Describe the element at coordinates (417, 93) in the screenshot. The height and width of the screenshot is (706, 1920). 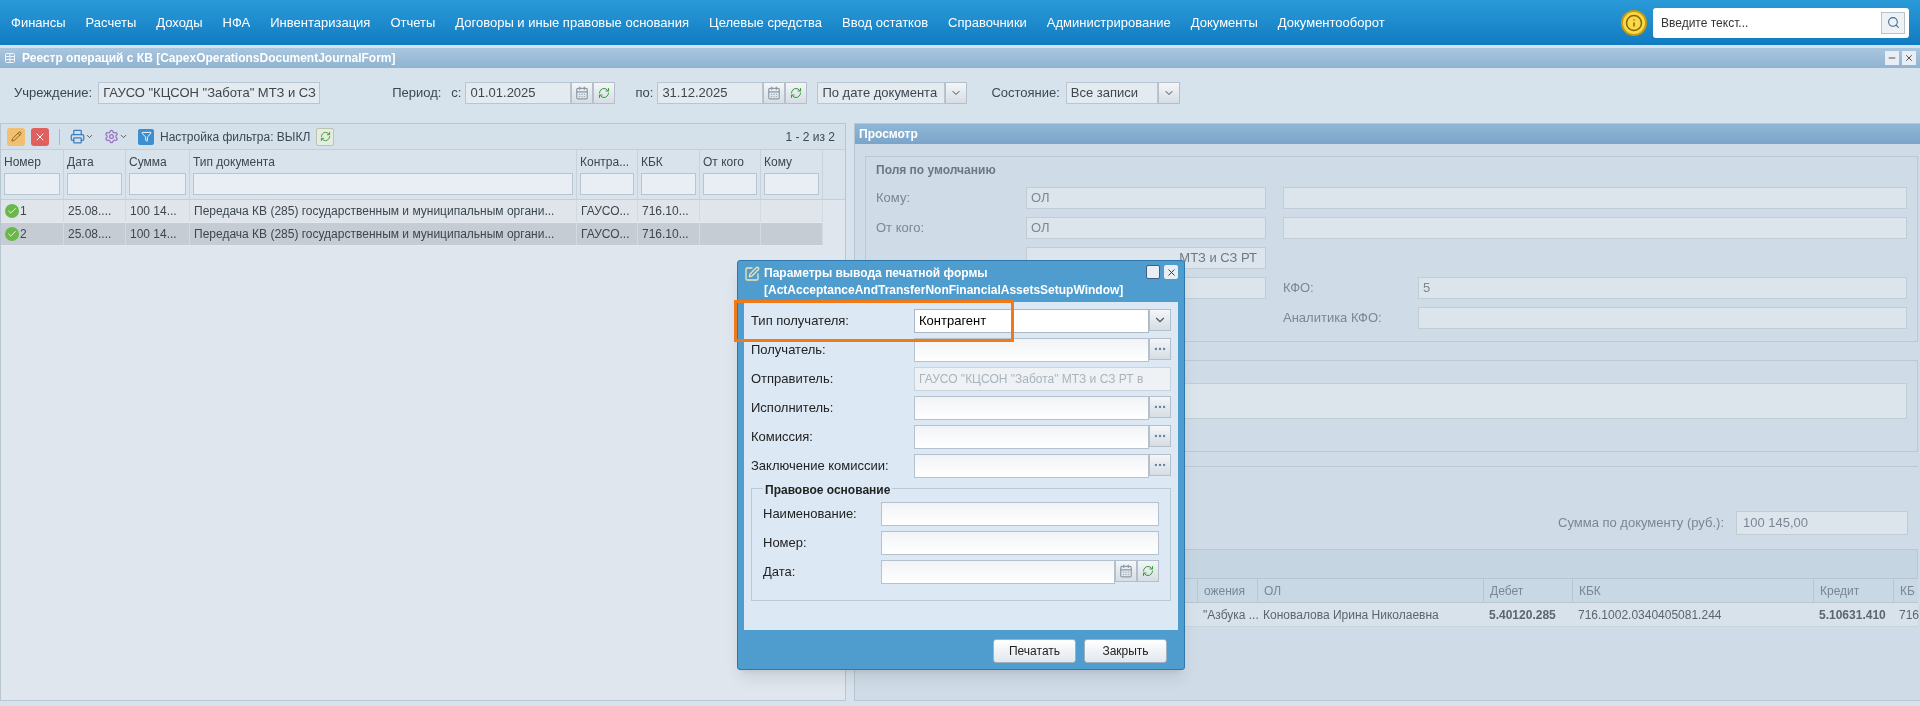
I see `field-label: Период:` at that location.